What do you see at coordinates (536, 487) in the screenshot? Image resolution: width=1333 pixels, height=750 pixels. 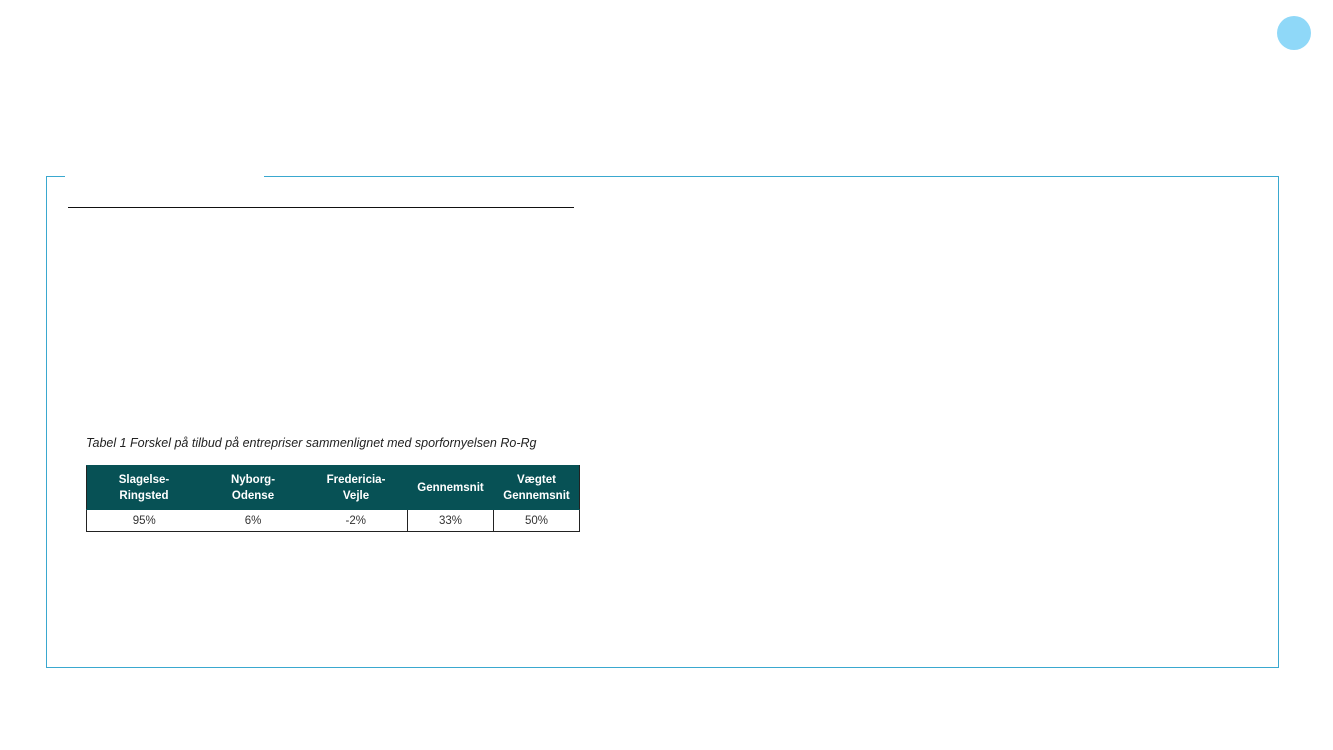 I see `header-vaegtet-gennemsnit: Vægtet Gennemsnit` at bounding box center [536, 487].